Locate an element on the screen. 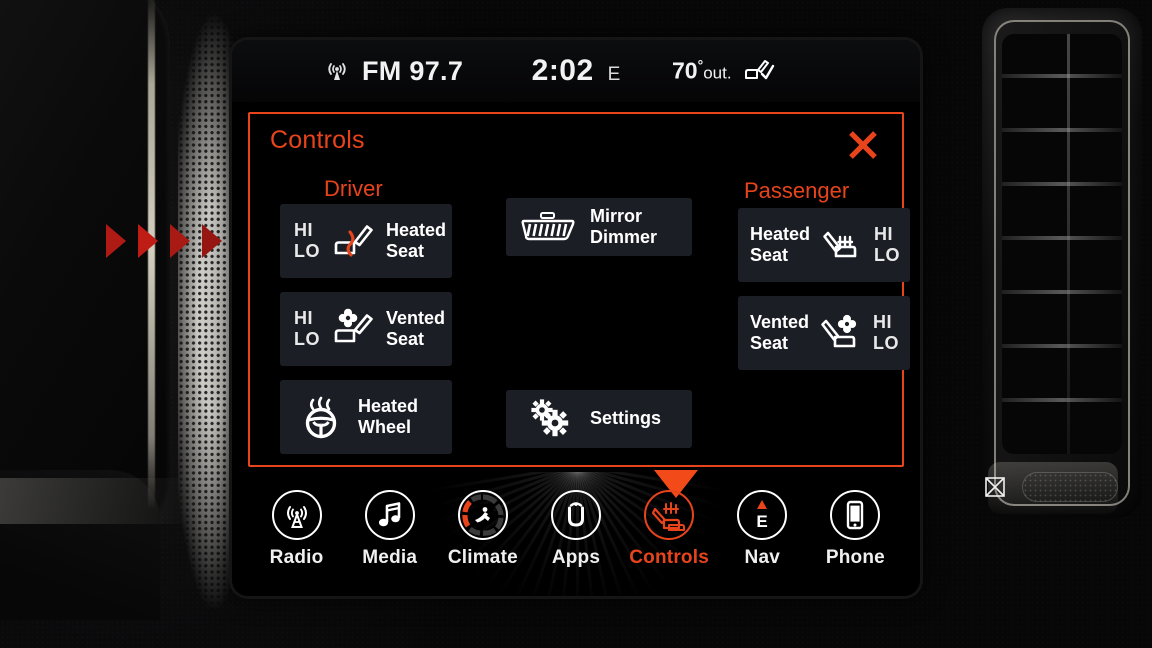 The width and height of the screenshot is (1152, 648). controls-seat-icon is located at coordinates (669, 515).